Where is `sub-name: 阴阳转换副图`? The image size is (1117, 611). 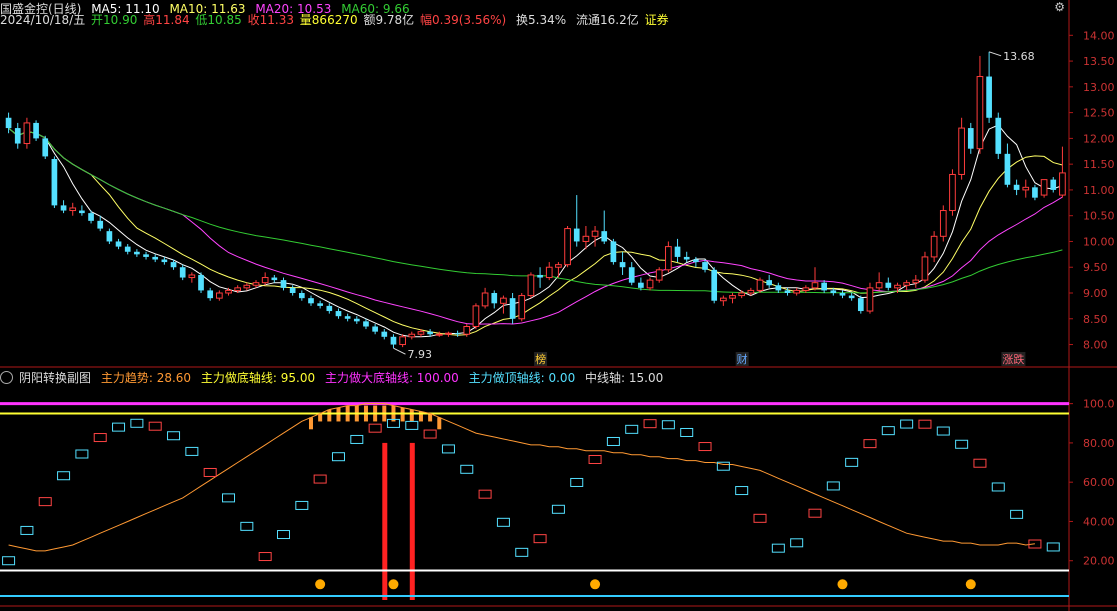
sub-name: 阴阳转换副图 is located at coordinates (55, 378).